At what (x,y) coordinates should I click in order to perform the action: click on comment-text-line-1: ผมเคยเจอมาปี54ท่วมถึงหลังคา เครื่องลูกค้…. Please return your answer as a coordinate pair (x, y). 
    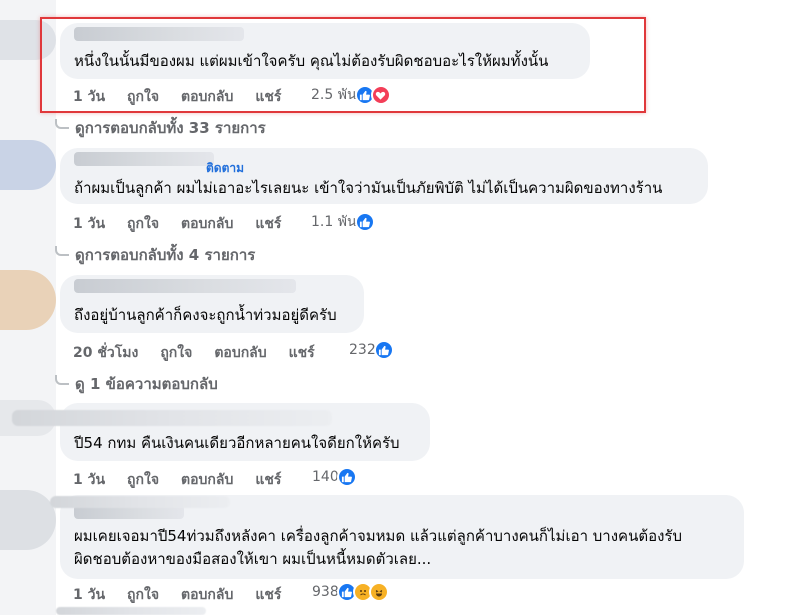
    Looking at the image, I should click on (378, 536).